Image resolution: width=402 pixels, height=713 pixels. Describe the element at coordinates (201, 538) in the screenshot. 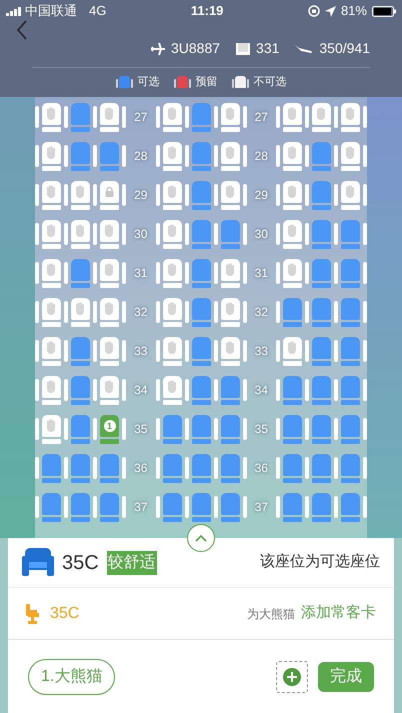

I see `collapse-button` at that location.